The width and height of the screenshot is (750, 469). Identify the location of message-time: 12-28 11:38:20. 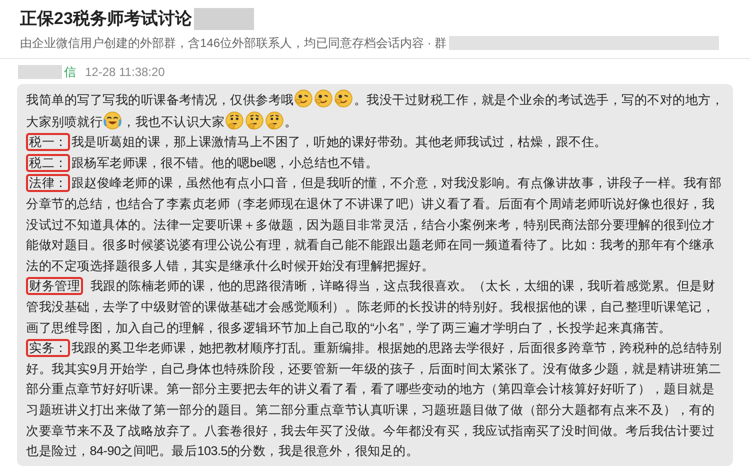
(125, 72).